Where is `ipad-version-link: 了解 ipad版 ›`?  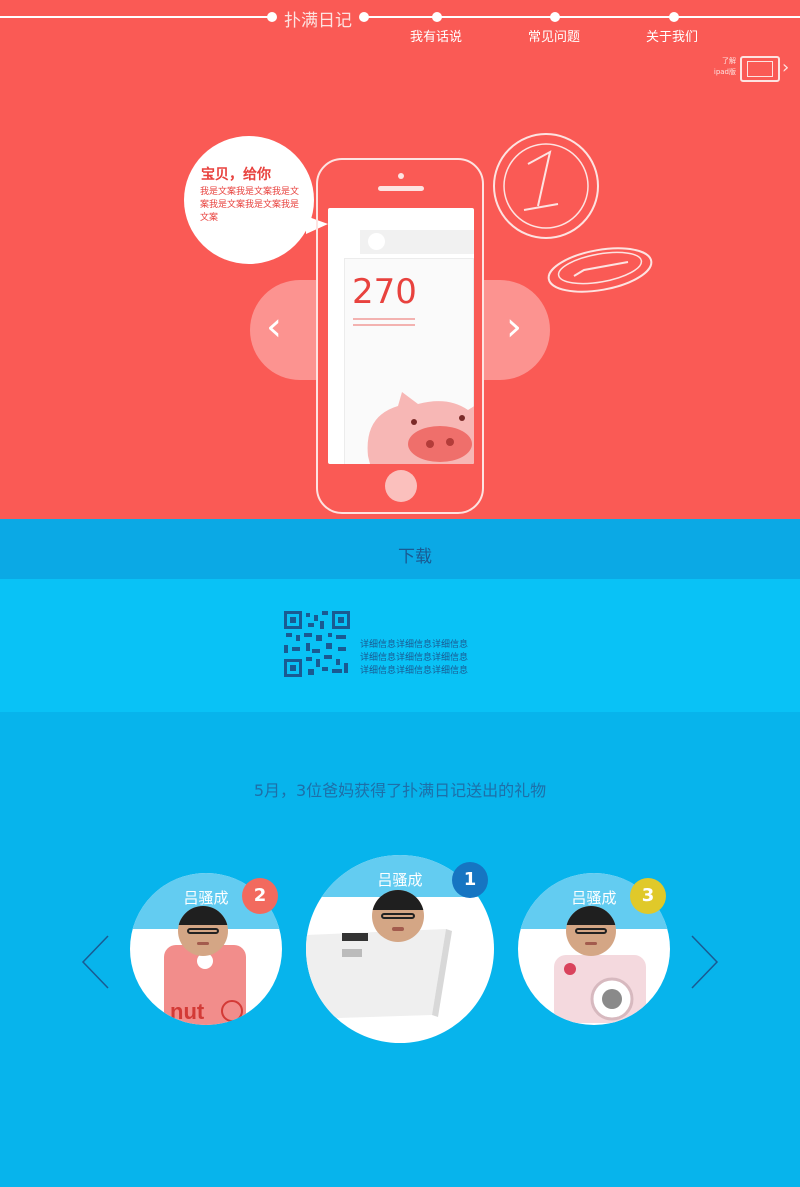
ipad-version-link: 了解 ipad版 › is located at coordinates (749, 70).